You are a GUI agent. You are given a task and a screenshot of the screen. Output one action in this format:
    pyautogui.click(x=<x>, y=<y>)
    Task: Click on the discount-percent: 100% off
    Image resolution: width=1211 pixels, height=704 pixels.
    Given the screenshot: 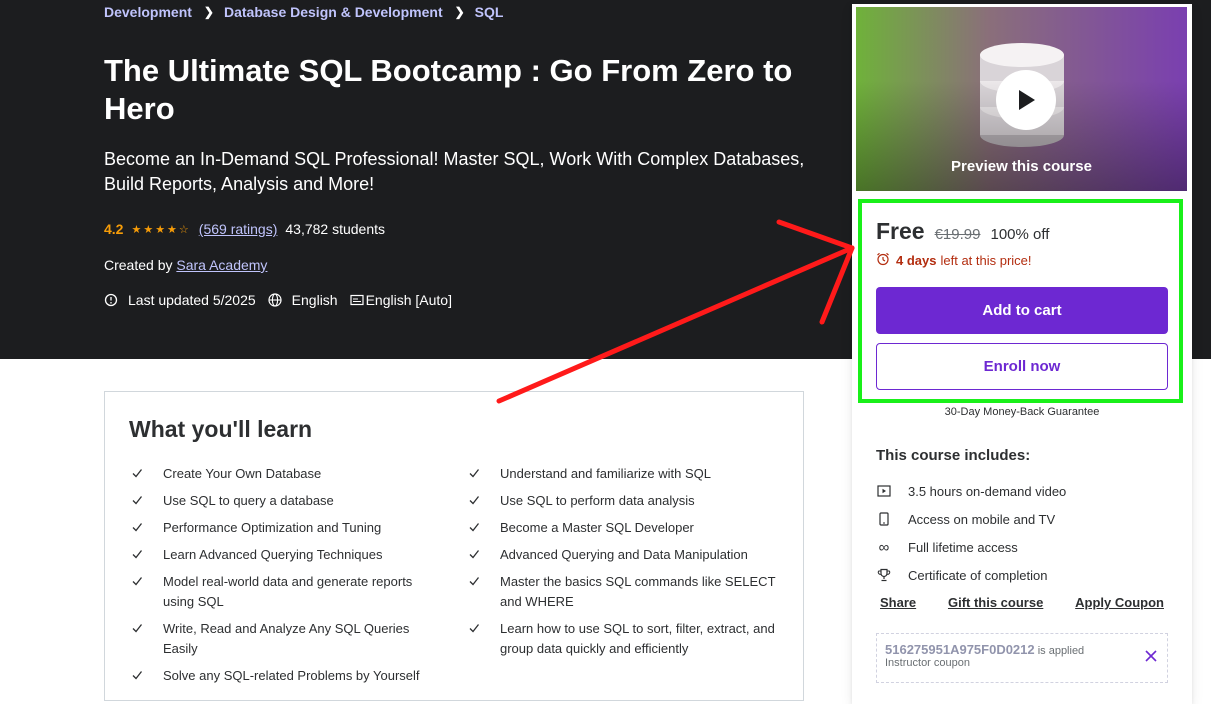 What is the action you would take?
    pyautogui.click(x=1020, y=234)
    